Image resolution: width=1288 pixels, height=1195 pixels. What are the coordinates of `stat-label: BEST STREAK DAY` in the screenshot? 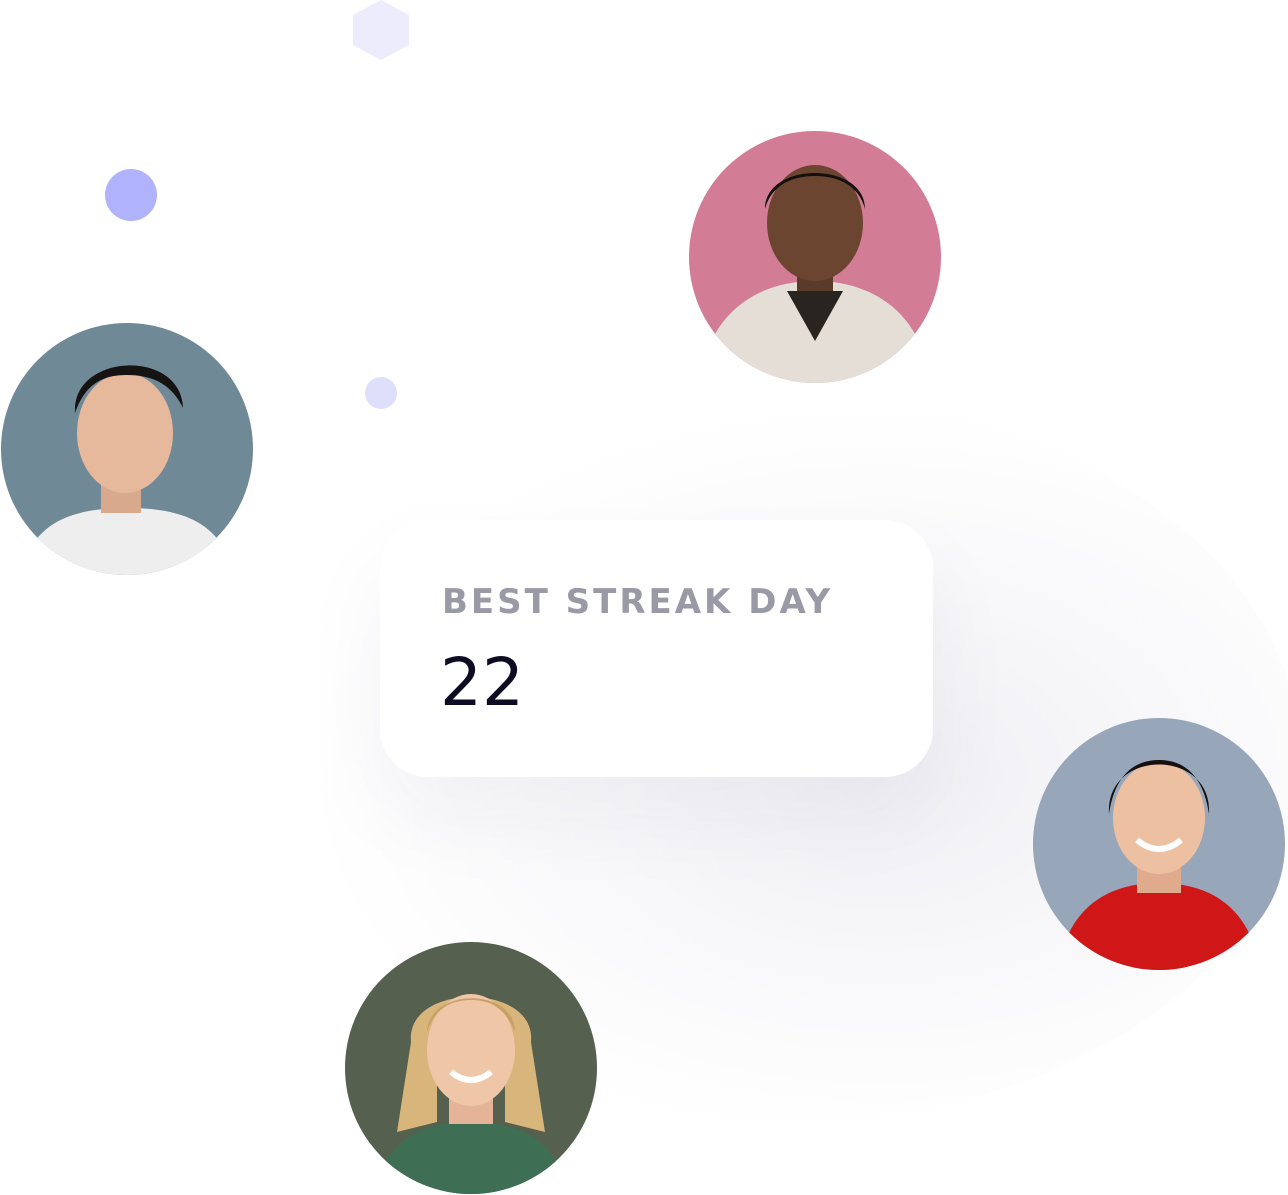 It's located at (638, 602).